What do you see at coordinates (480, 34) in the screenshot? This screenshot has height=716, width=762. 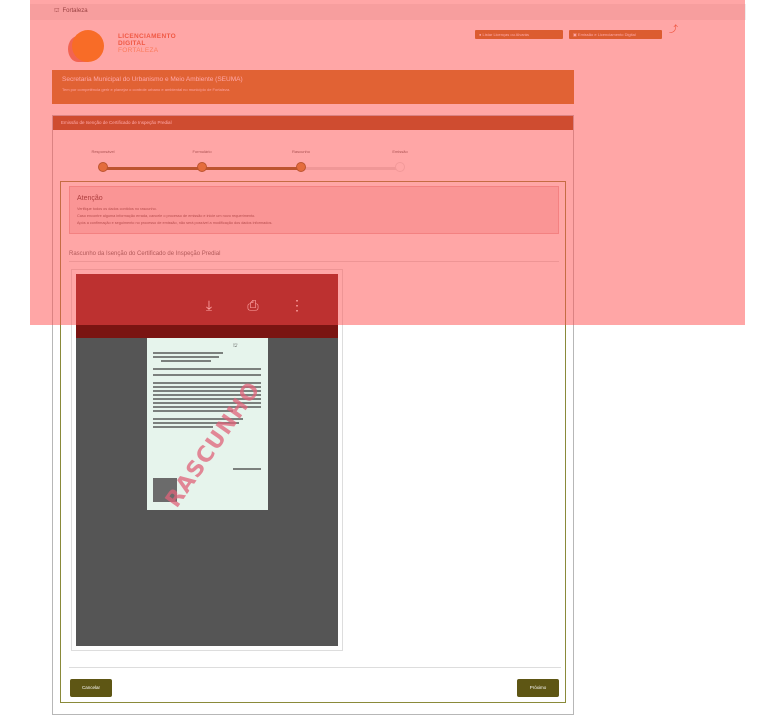 I see `user-icon: ●` at bounding box center [480, 34].